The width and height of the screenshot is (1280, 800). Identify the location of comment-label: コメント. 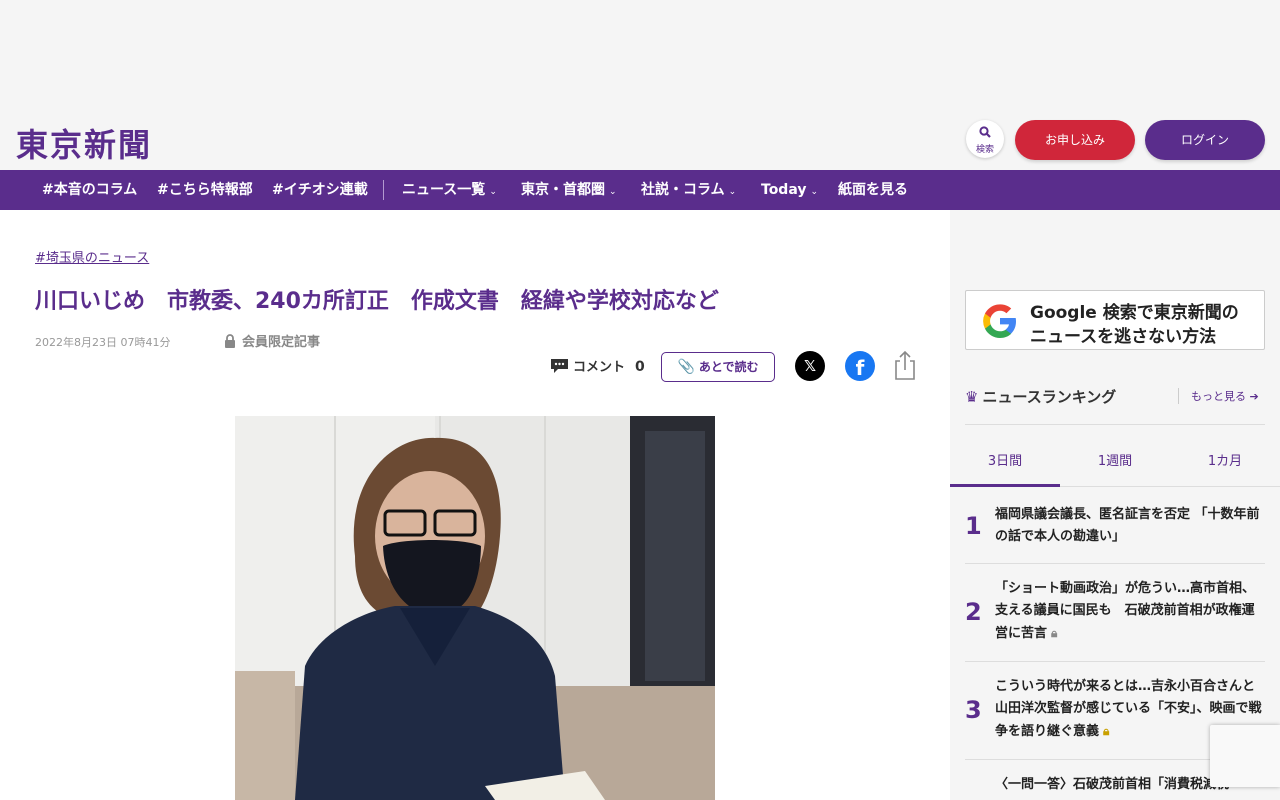
(599, 367).